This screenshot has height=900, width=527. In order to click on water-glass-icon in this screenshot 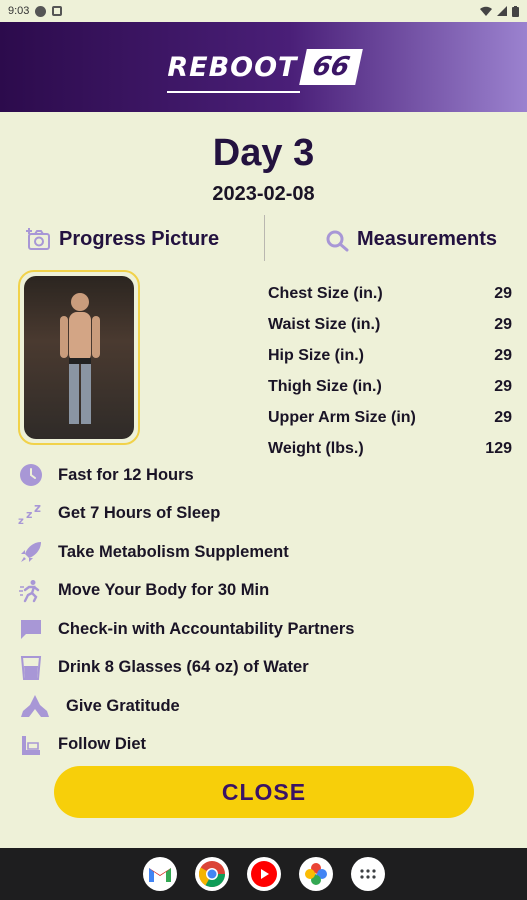, I will do `click(31, 668)`.